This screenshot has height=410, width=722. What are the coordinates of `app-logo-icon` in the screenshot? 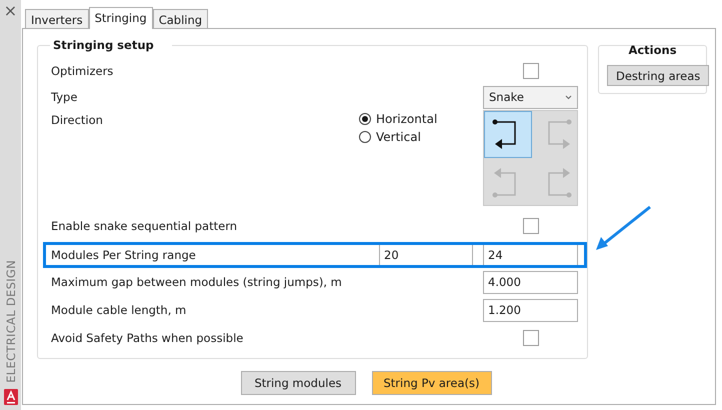 It's located at (11, 397).